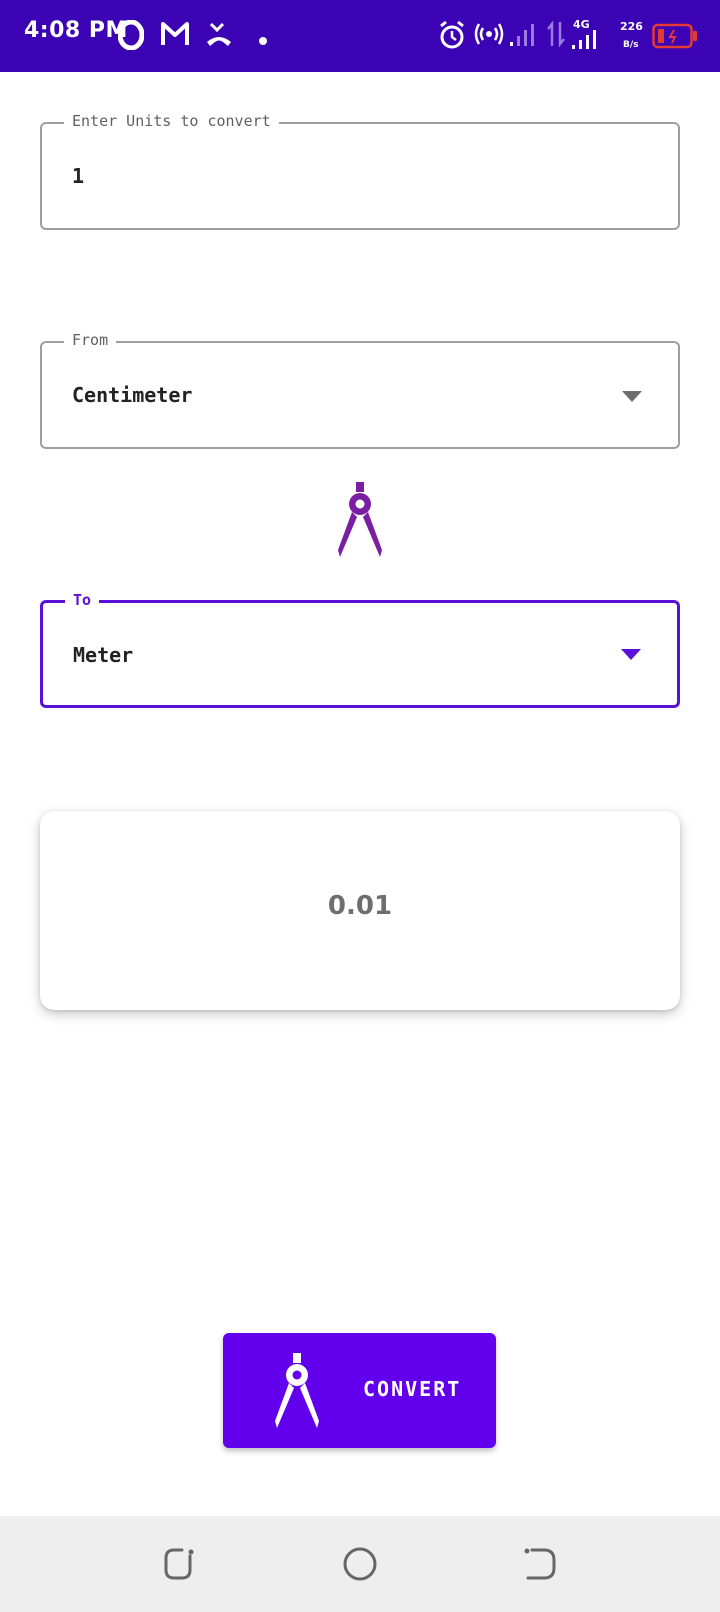 This screenshot has width=720, height=1612. I want to click on status-time: 4:08 PM, so click(76, 30).